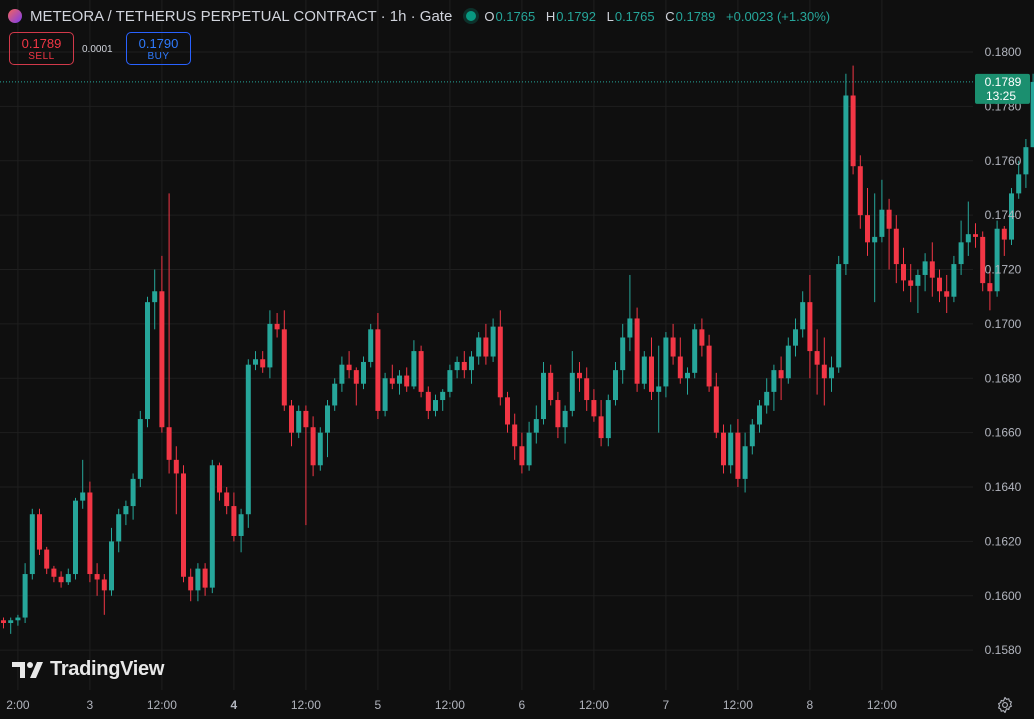 The width and height of the screenshot is (1034, 719). Describe the element at coordinates (634, 16) in the screenshot. I see `ohlc-low-value: 0.1765` at that location.